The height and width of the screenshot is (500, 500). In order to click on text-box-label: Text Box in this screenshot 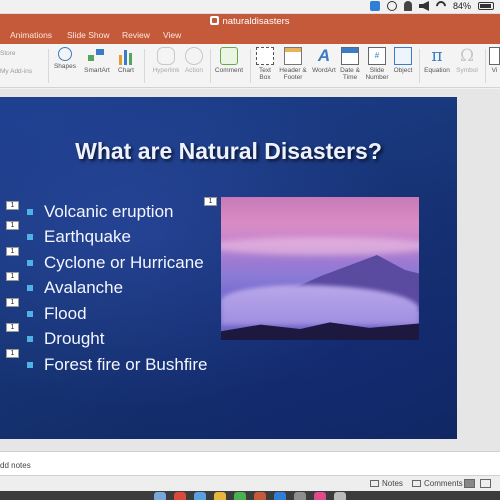, I will do `click(265, 74)`.